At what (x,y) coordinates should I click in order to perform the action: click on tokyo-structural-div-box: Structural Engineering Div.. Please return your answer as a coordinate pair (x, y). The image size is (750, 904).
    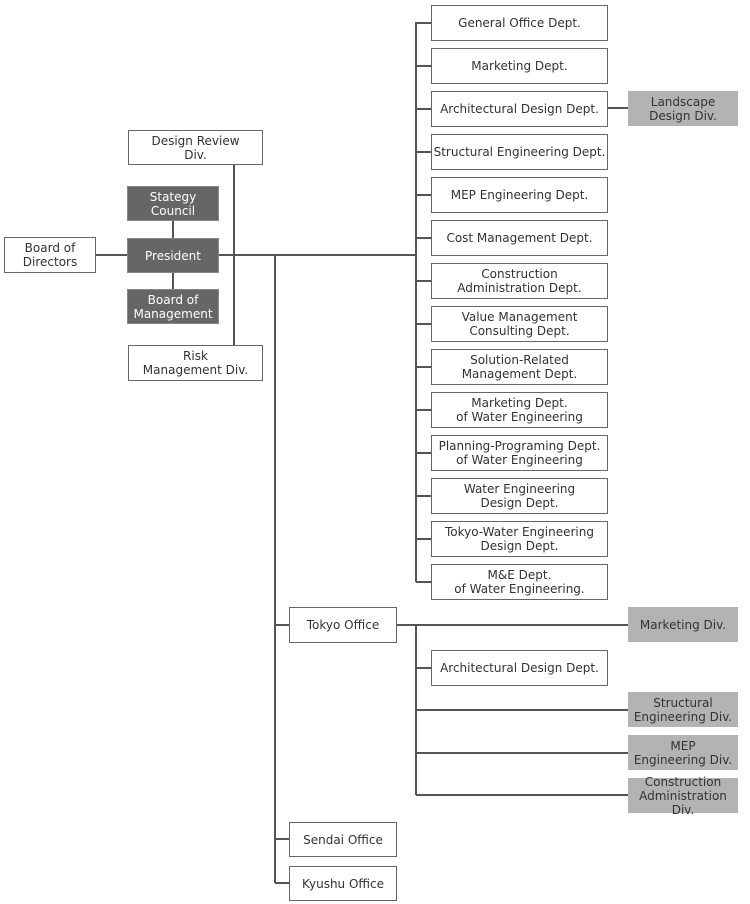
    Looking at the image, I should click on (683, 709).